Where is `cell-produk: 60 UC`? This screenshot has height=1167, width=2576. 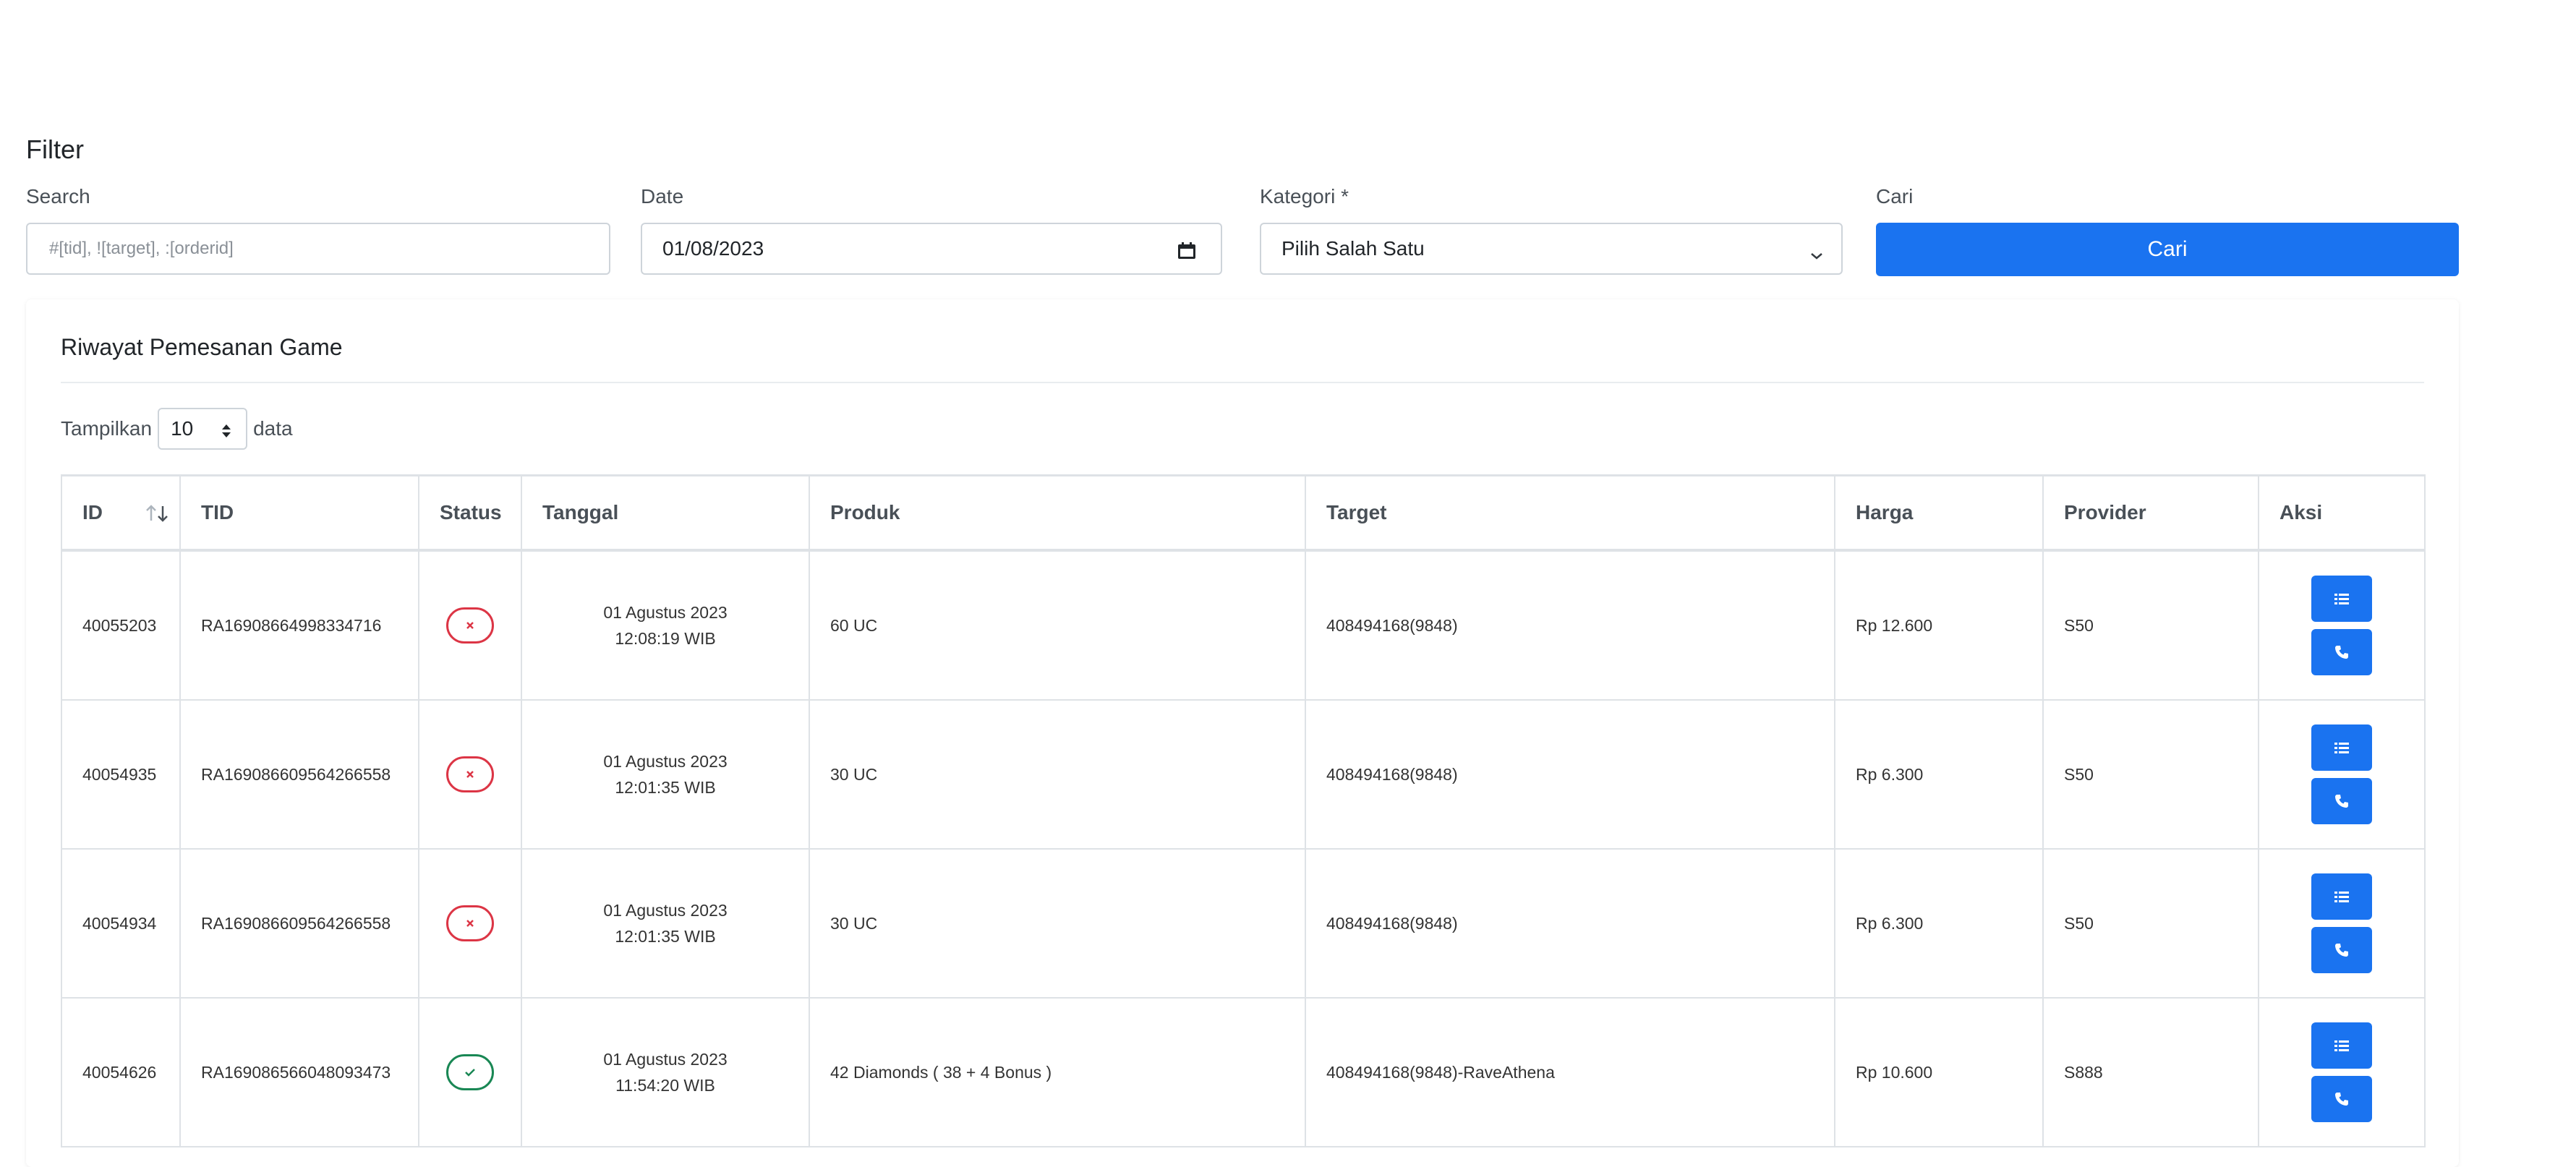
cell-produk: 60 UC is located at coordinates (1057, 625).